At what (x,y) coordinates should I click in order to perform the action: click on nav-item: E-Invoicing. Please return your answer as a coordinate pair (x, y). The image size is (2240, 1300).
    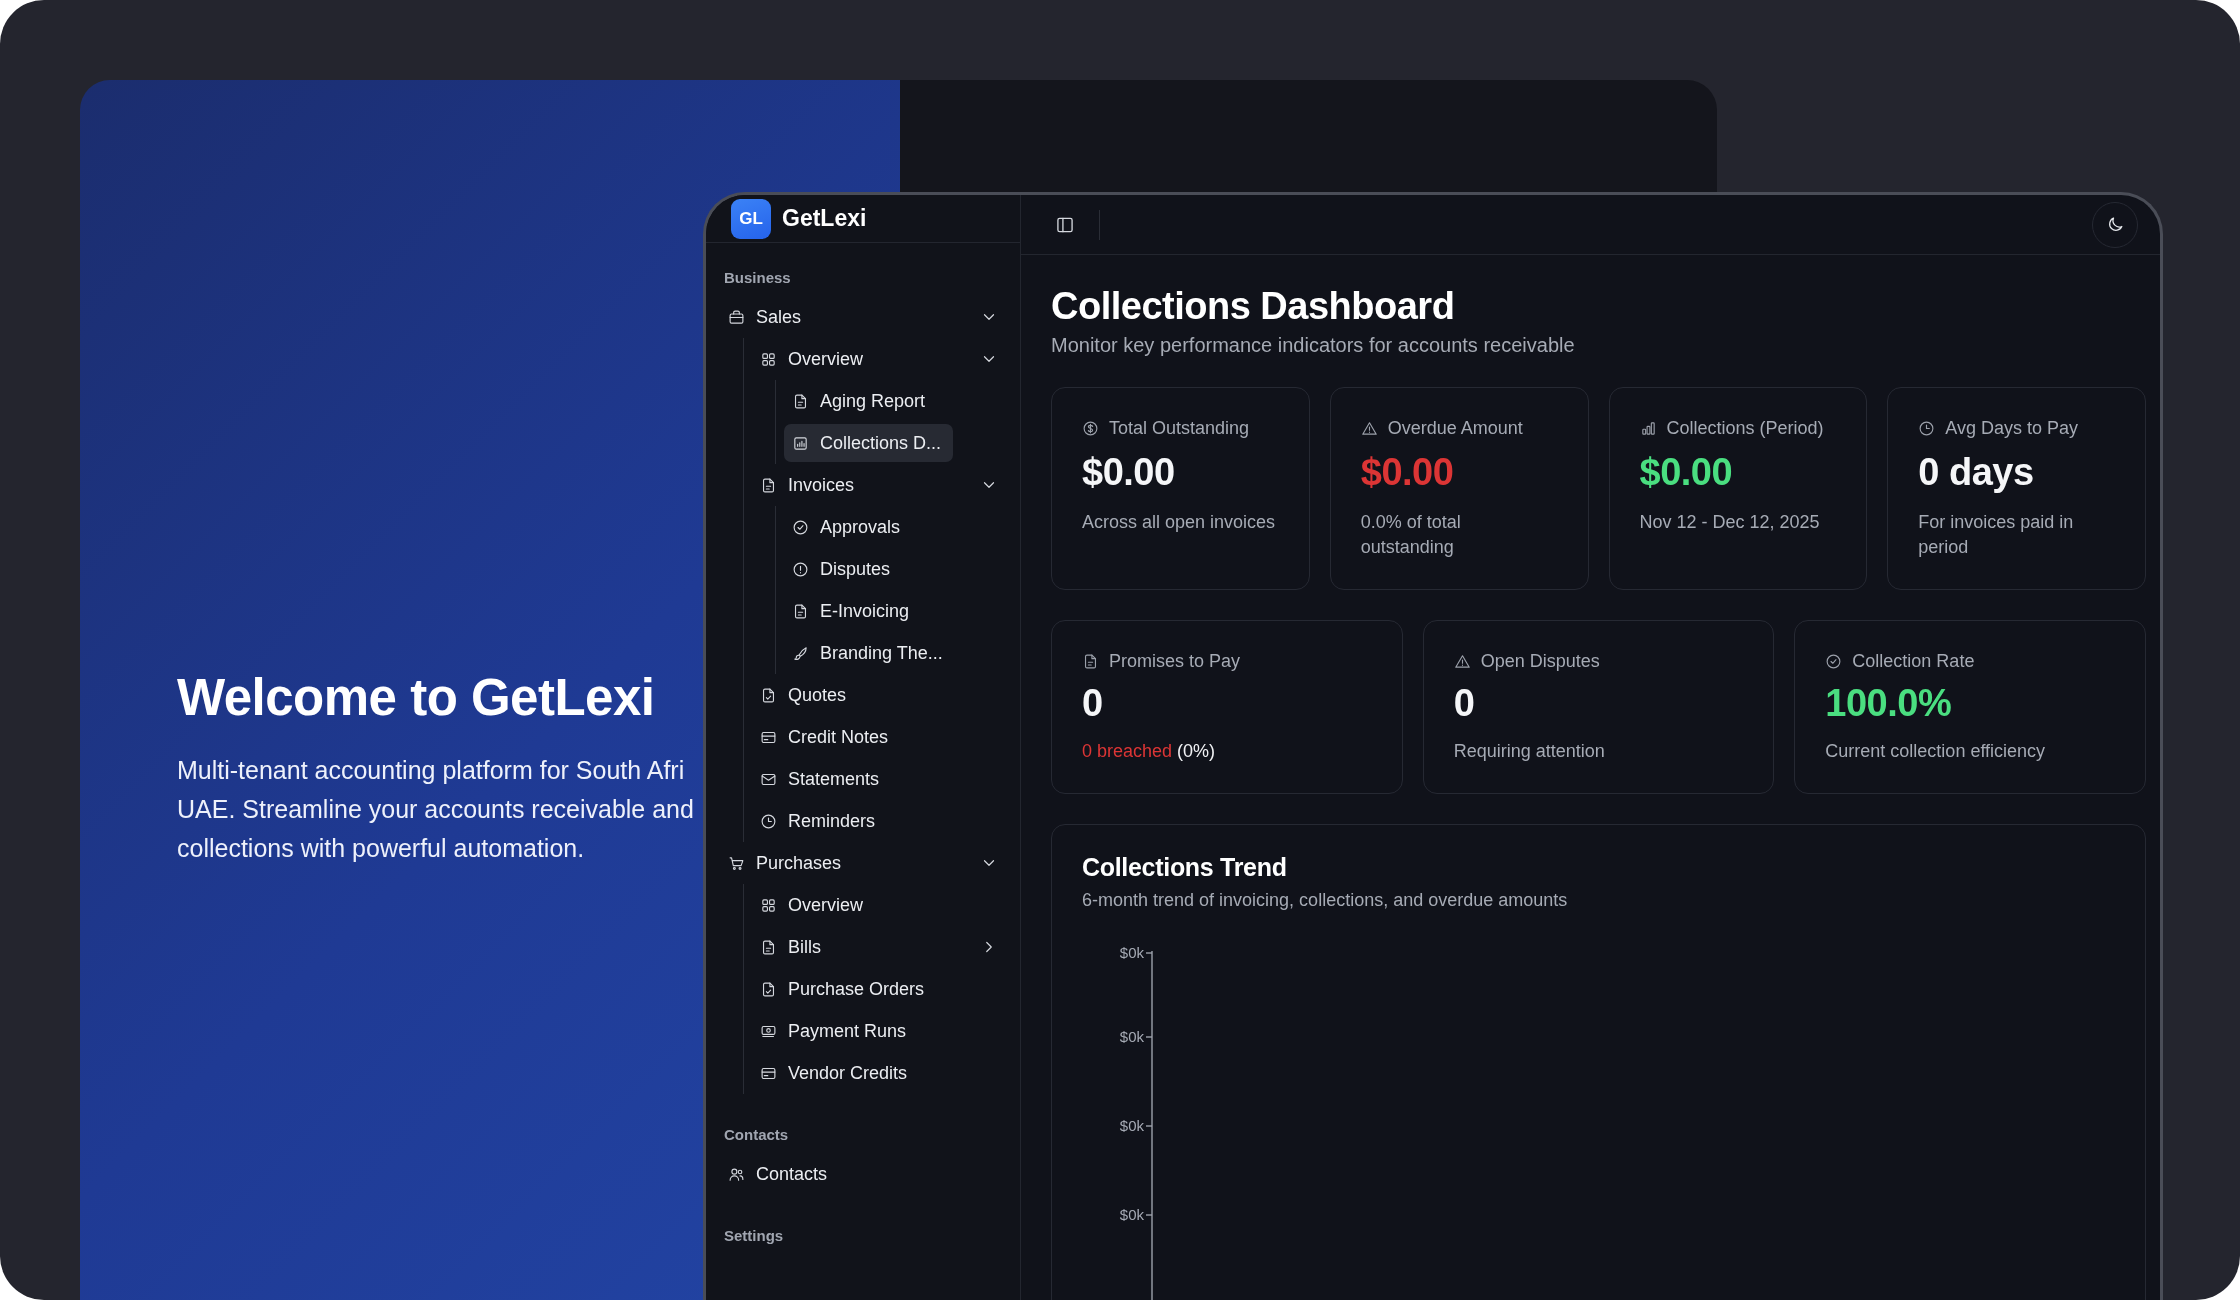
    Looking at the image, I should click on (851, 611).